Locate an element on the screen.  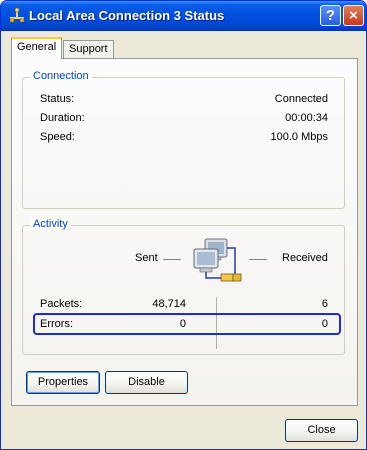
close-window-button: × is located at coordinates (353, 15).